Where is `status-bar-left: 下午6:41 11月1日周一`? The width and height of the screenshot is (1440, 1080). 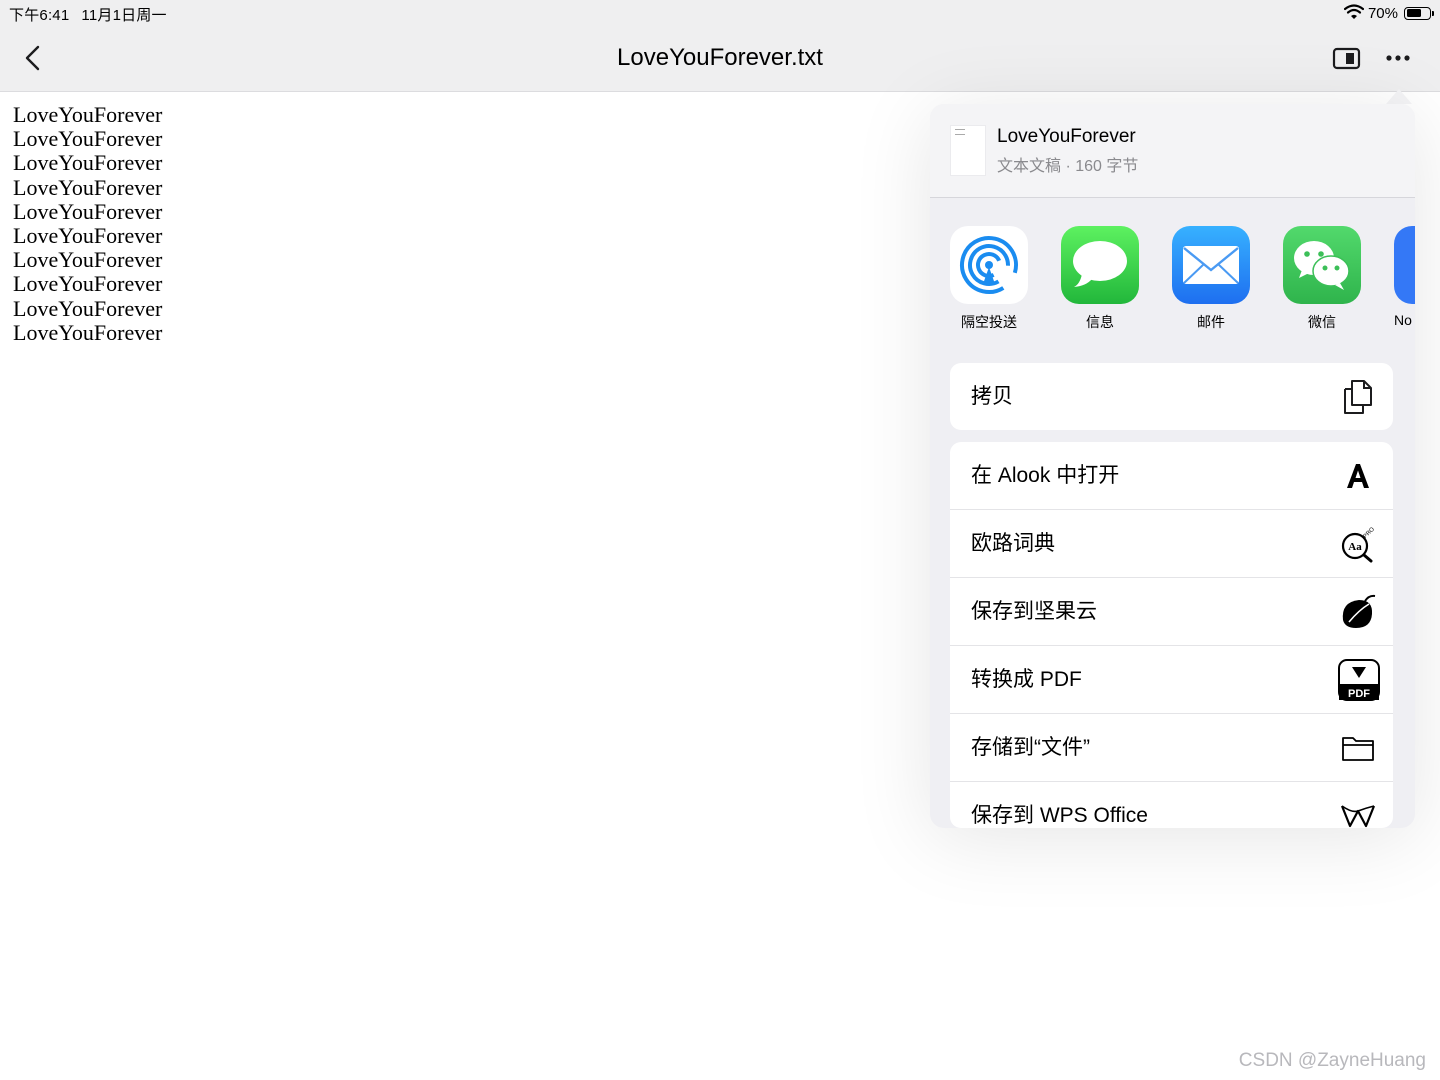 status-bar-left: 下午6:41 11月1日周一 is located at coordinates (94, 14).